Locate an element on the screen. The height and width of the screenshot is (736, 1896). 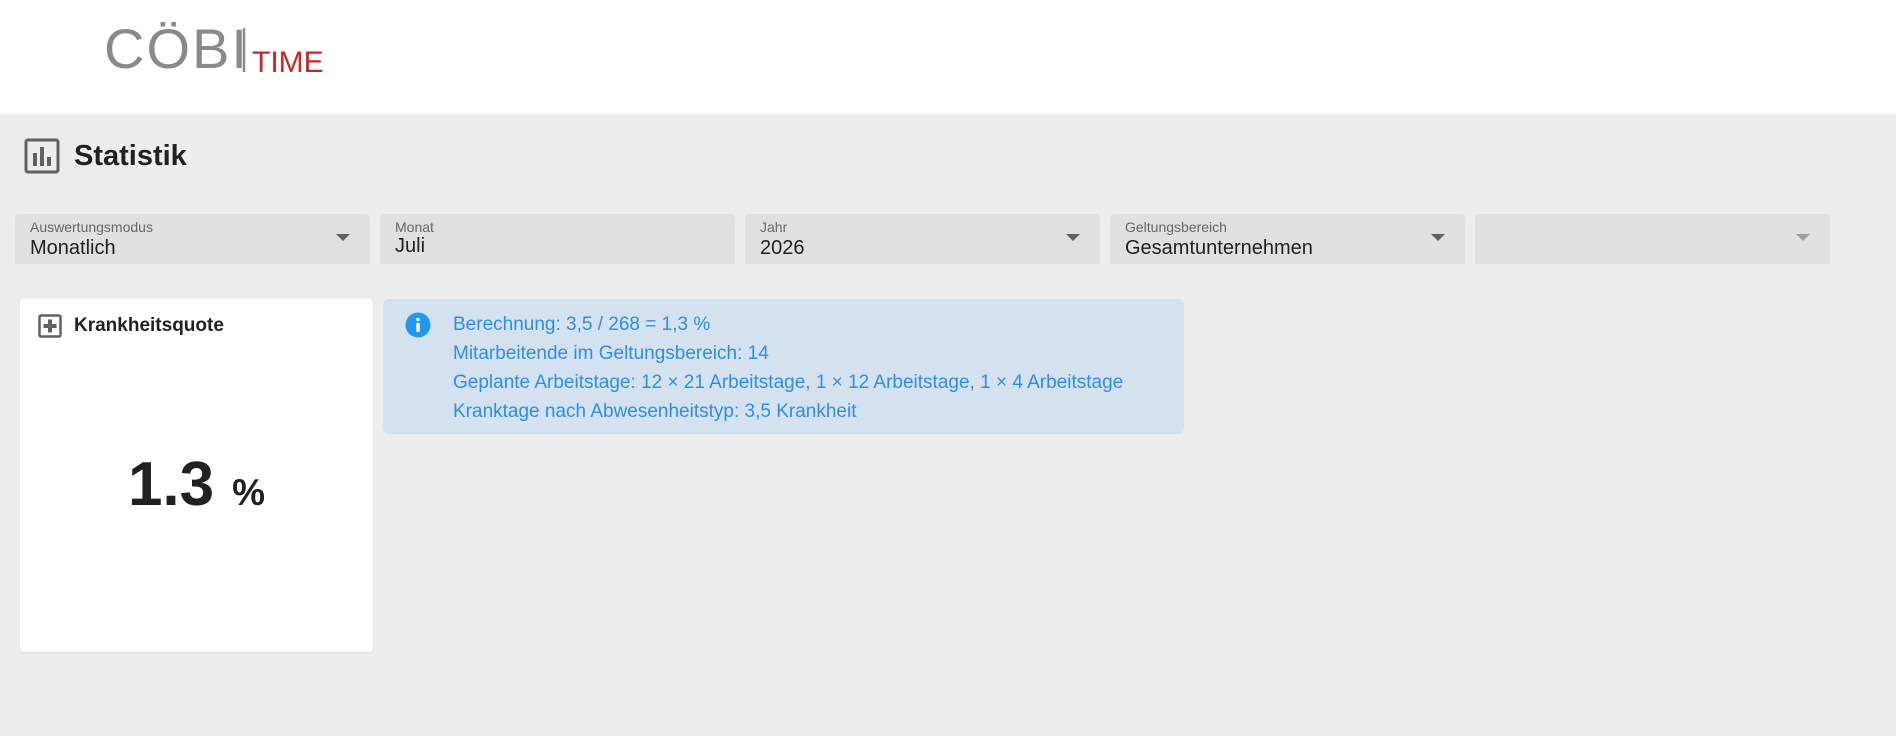
svg-text: TIME is located at coordinates (288, 62).